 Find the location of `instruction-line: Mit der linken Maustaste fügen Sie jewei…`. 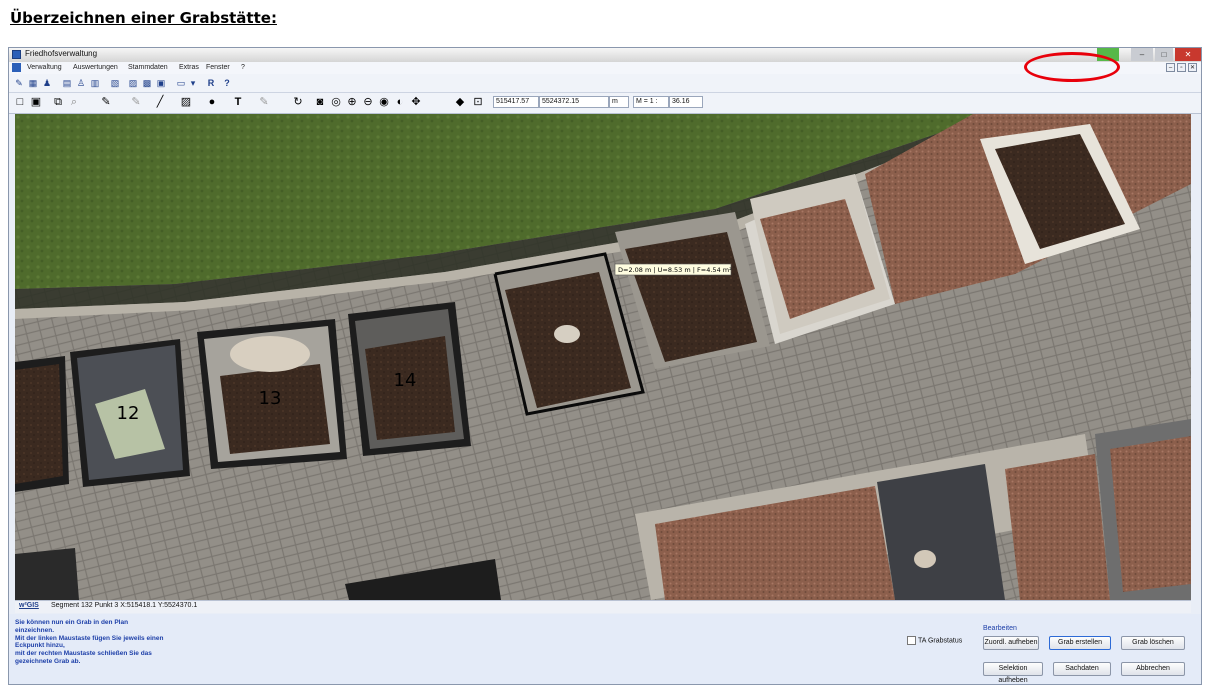

instruction-line: Mit der linken Maustaste fügen Sie jewei… is located at coordinates (89, 638).